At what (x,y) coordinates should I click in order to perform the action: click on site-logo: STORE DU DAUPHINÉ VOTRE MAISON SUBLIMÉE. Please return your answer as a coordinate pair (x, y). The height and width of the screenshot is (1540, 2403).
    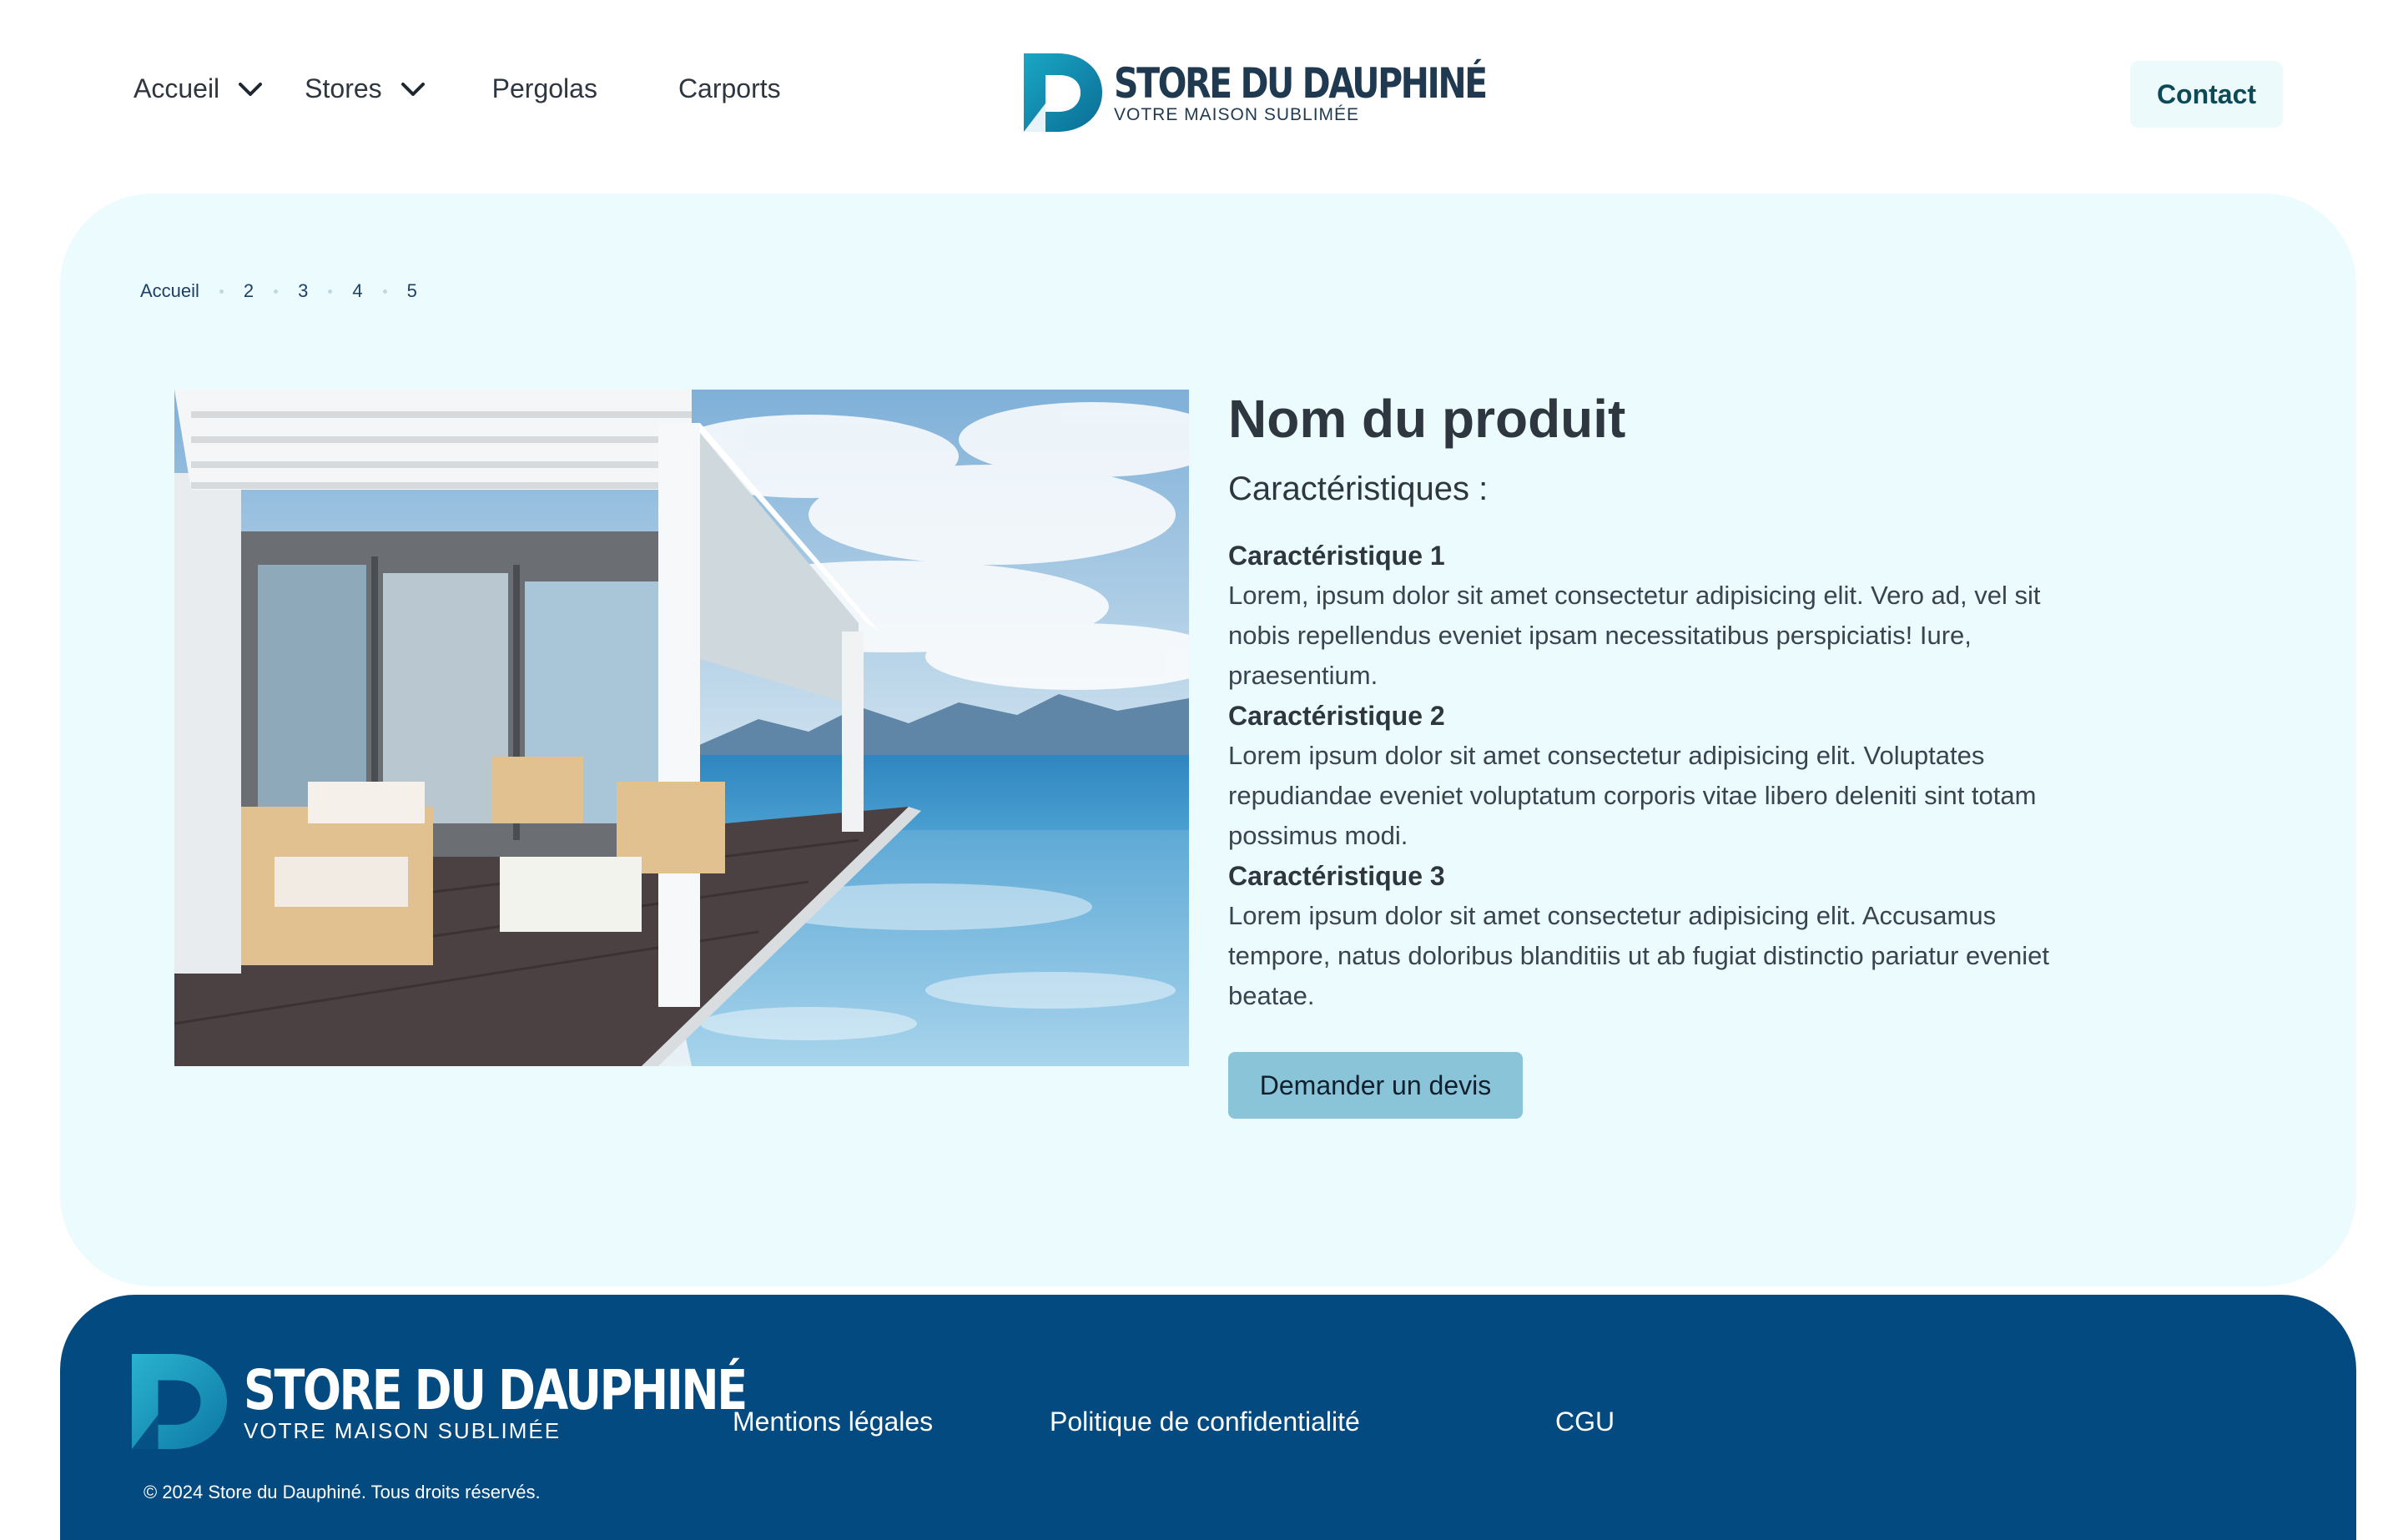
    Looking at the image, I should click on (1296, 92).